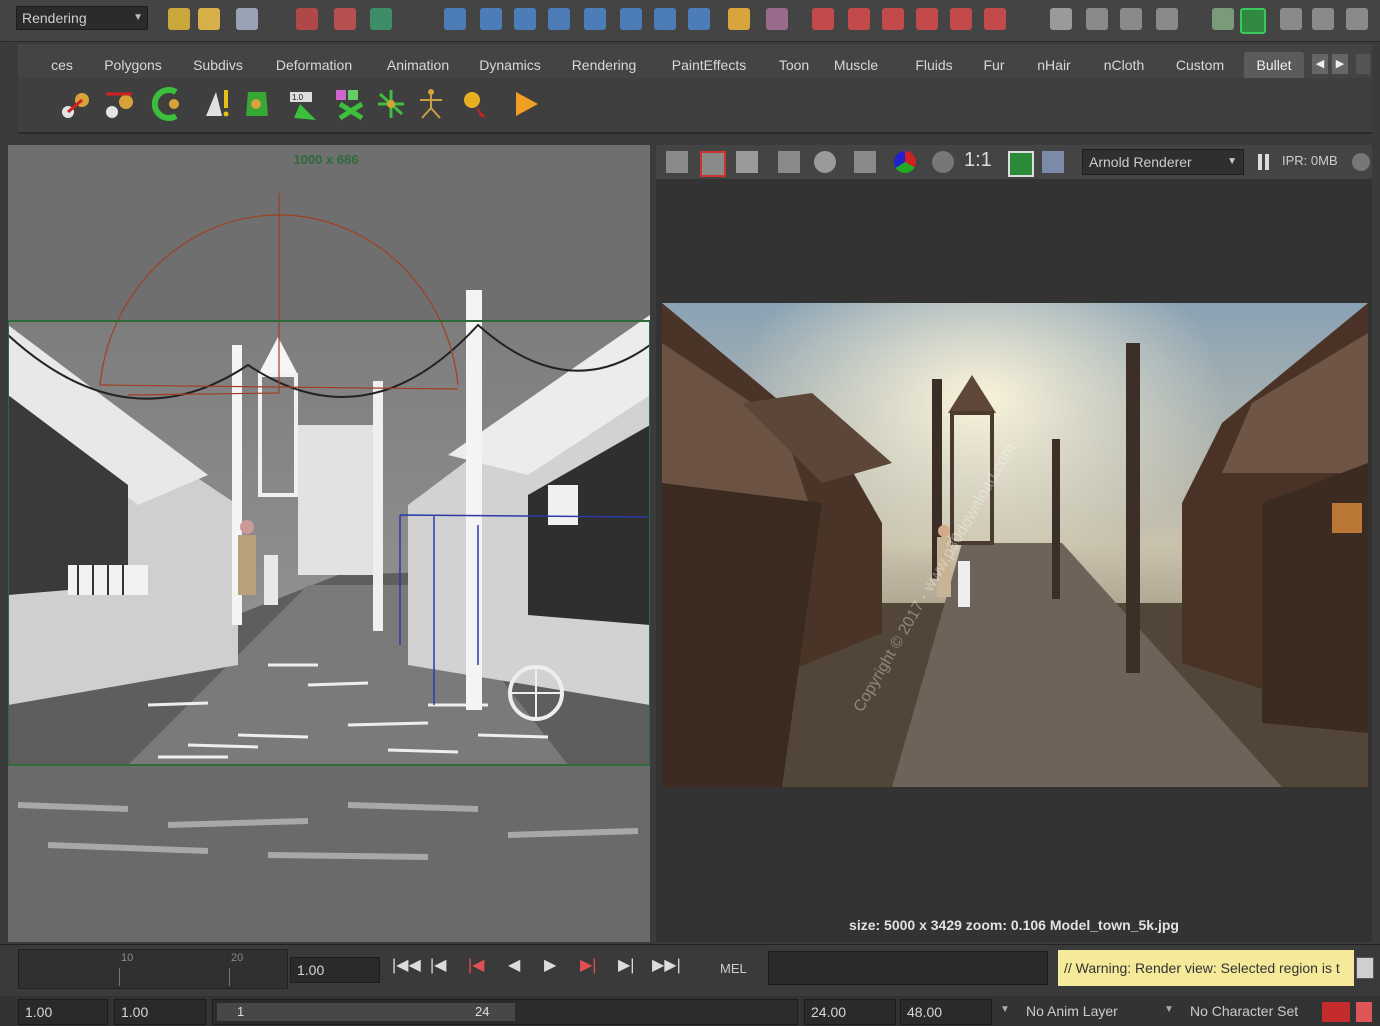 The height and width of the screenshot is (1026, 1380). What do you see at coordinates (994, 65) in the screenshot?
I see `tab-fur: Fur` at bounding box center [994, 65].